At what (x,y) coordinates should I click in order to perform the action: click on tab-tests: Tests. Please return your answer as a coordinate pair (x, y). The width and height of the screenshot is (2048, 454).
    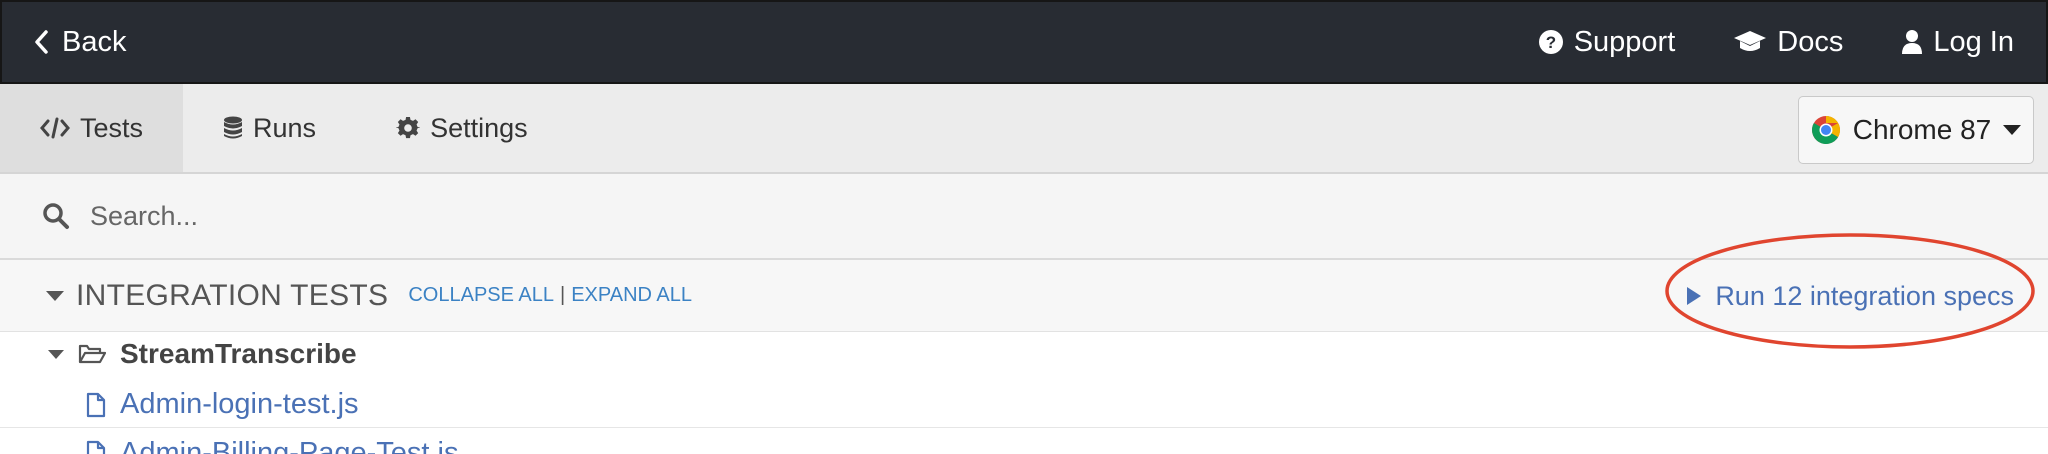
    Looking at the image, I should click on (92, 128).